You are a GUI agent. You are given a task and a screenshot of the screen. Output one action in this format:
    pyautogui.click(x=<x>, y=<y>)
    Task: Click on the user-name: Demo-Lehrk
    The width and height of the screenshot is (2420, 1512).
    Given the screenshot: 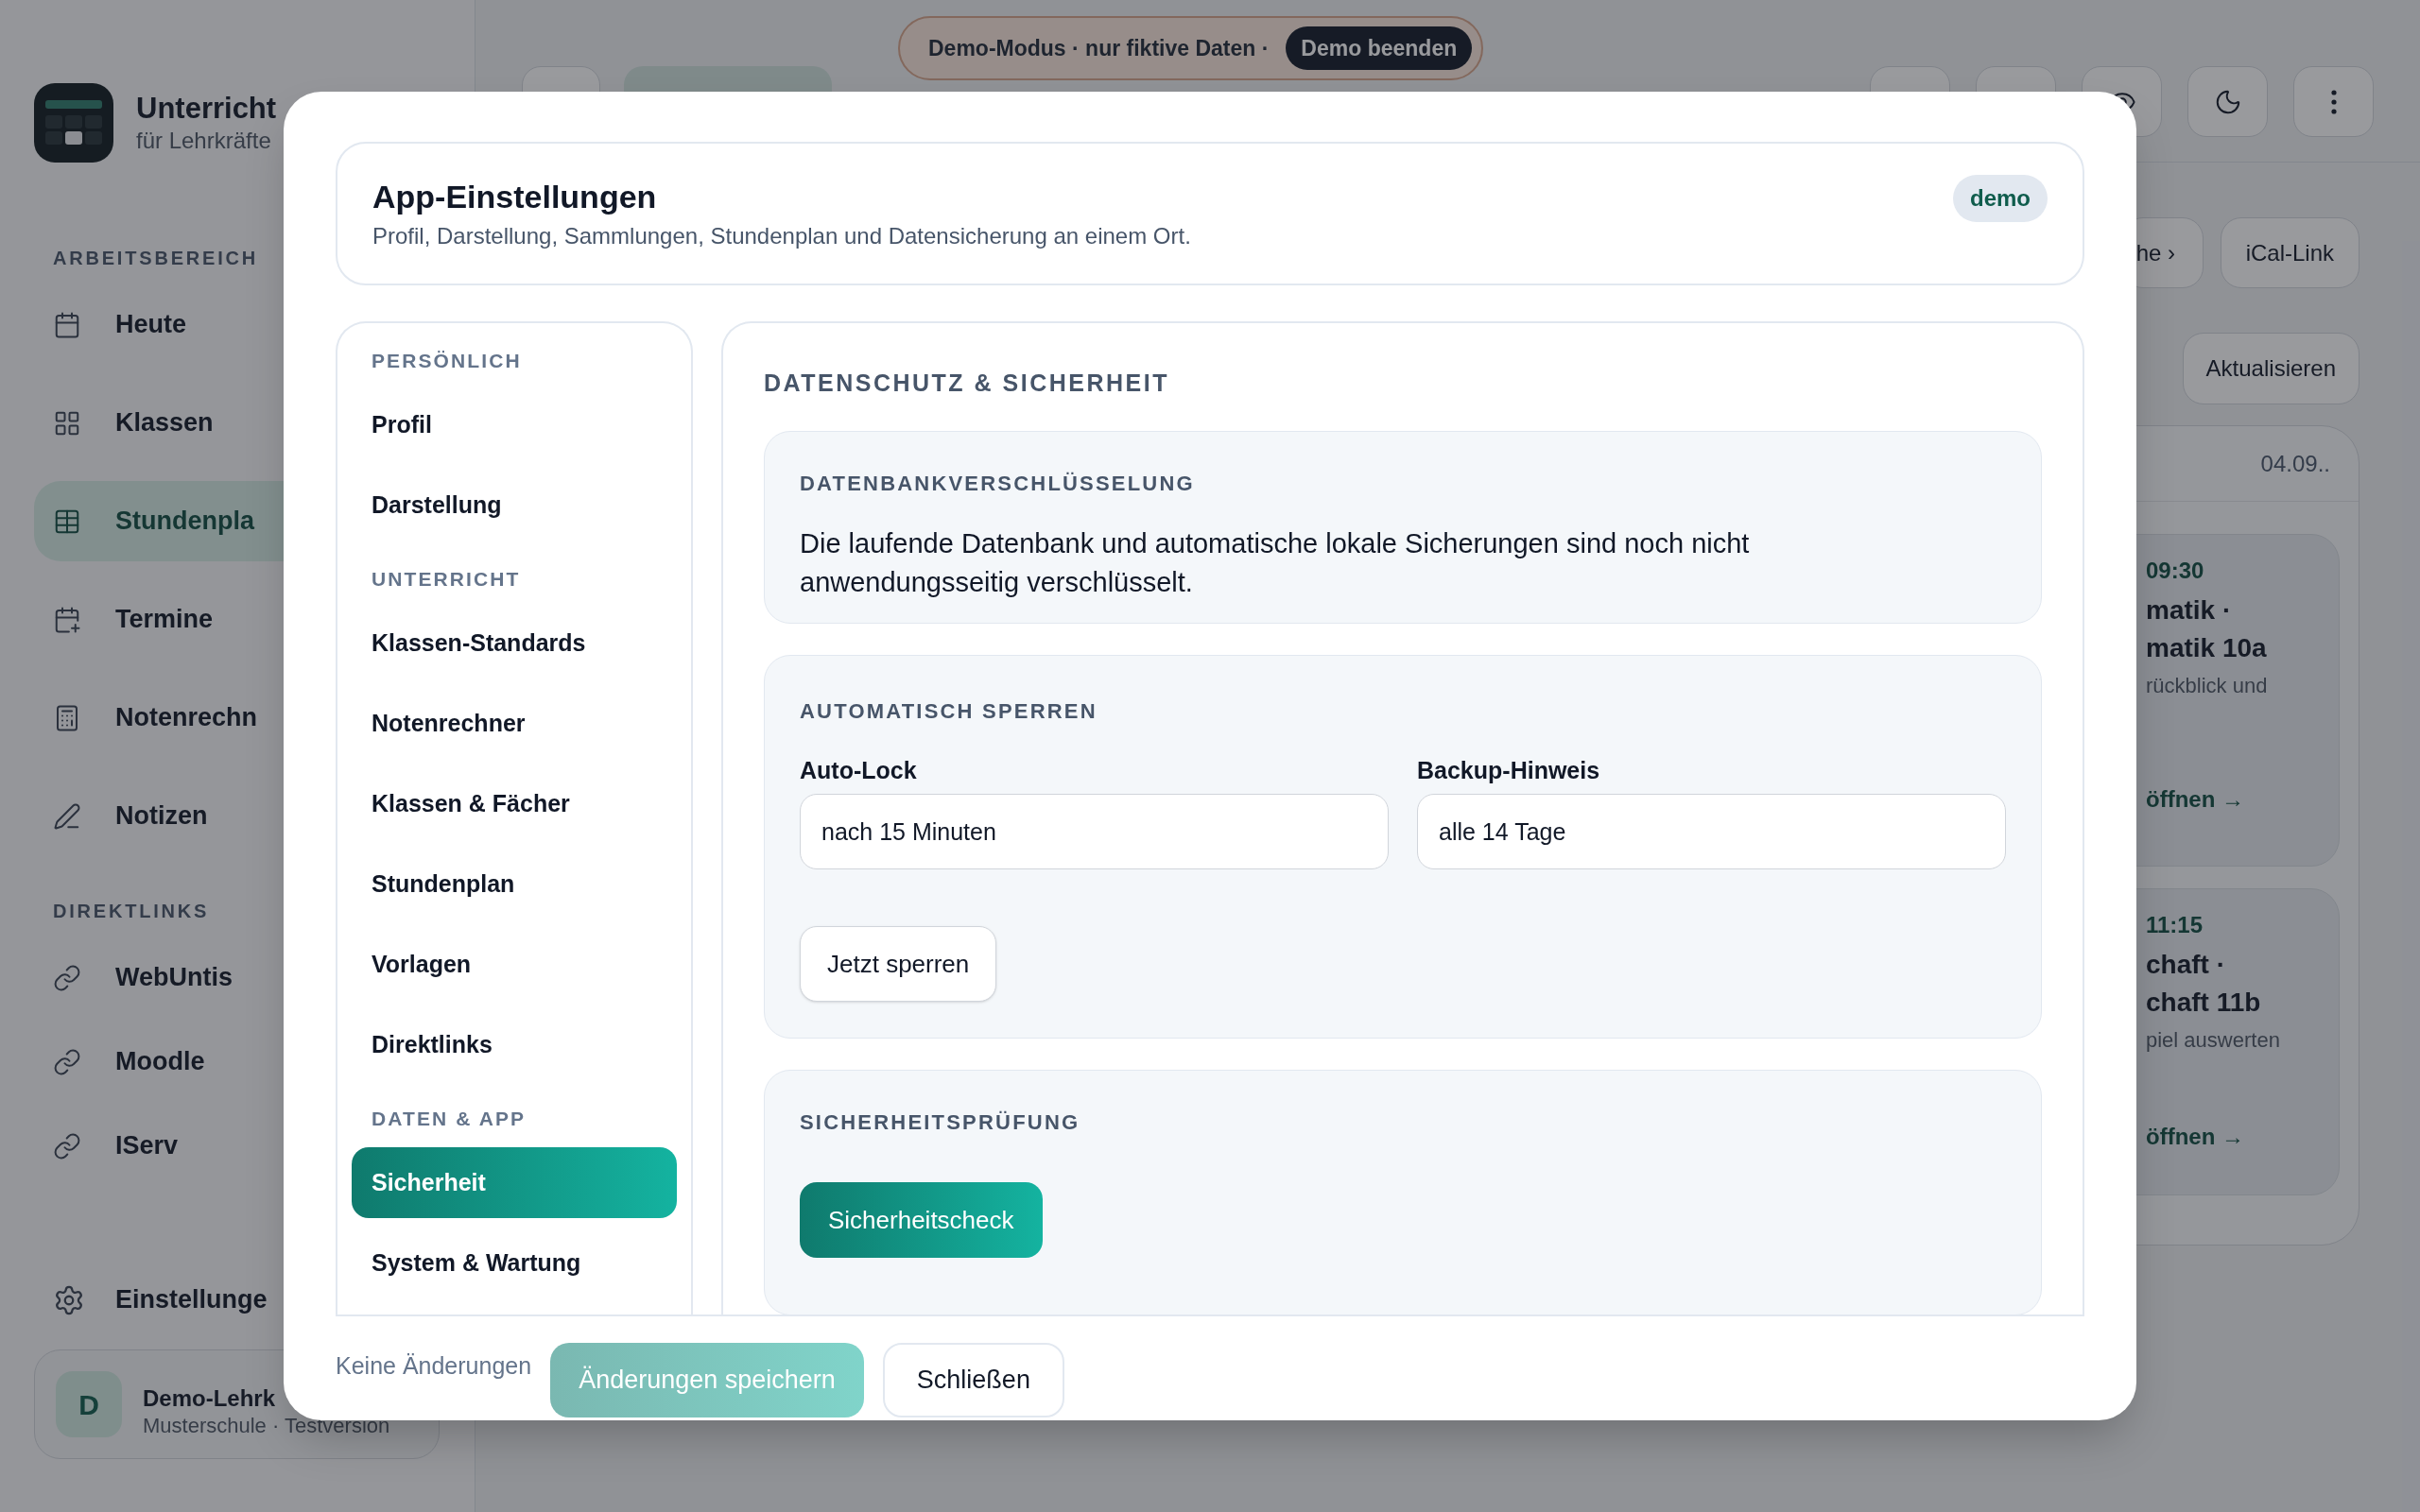 What is the action you would take?
    pyautogui.click(x=210, y=1398)
    